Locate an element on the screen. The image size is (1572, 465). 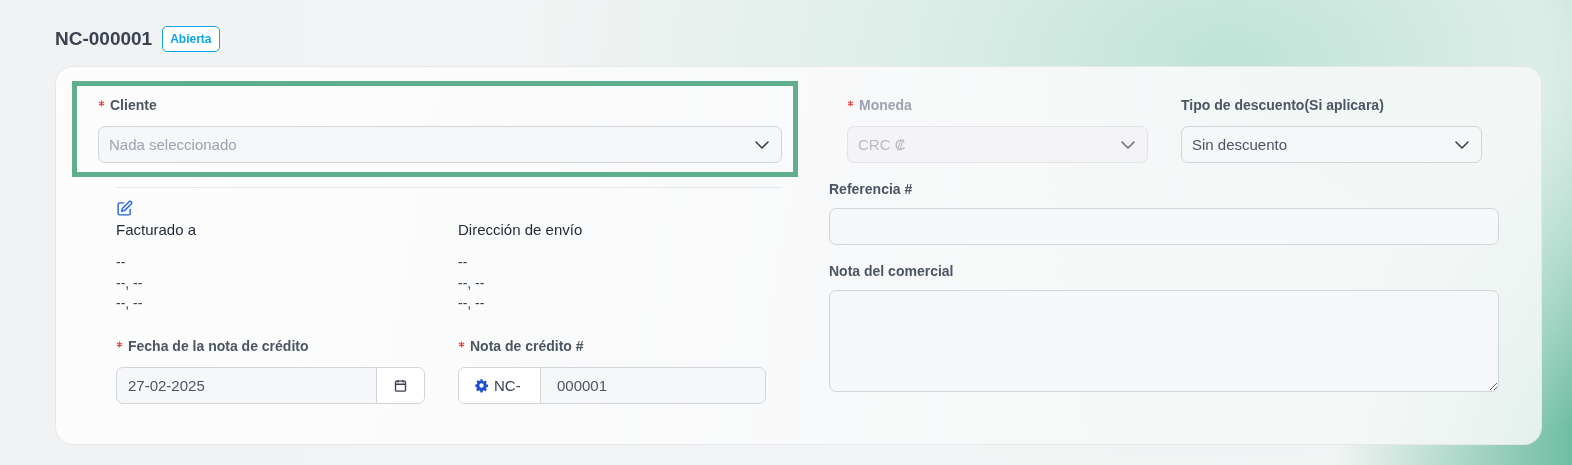
field-label: Fecha de la nota de crédito is located at coordinates (218, 345).